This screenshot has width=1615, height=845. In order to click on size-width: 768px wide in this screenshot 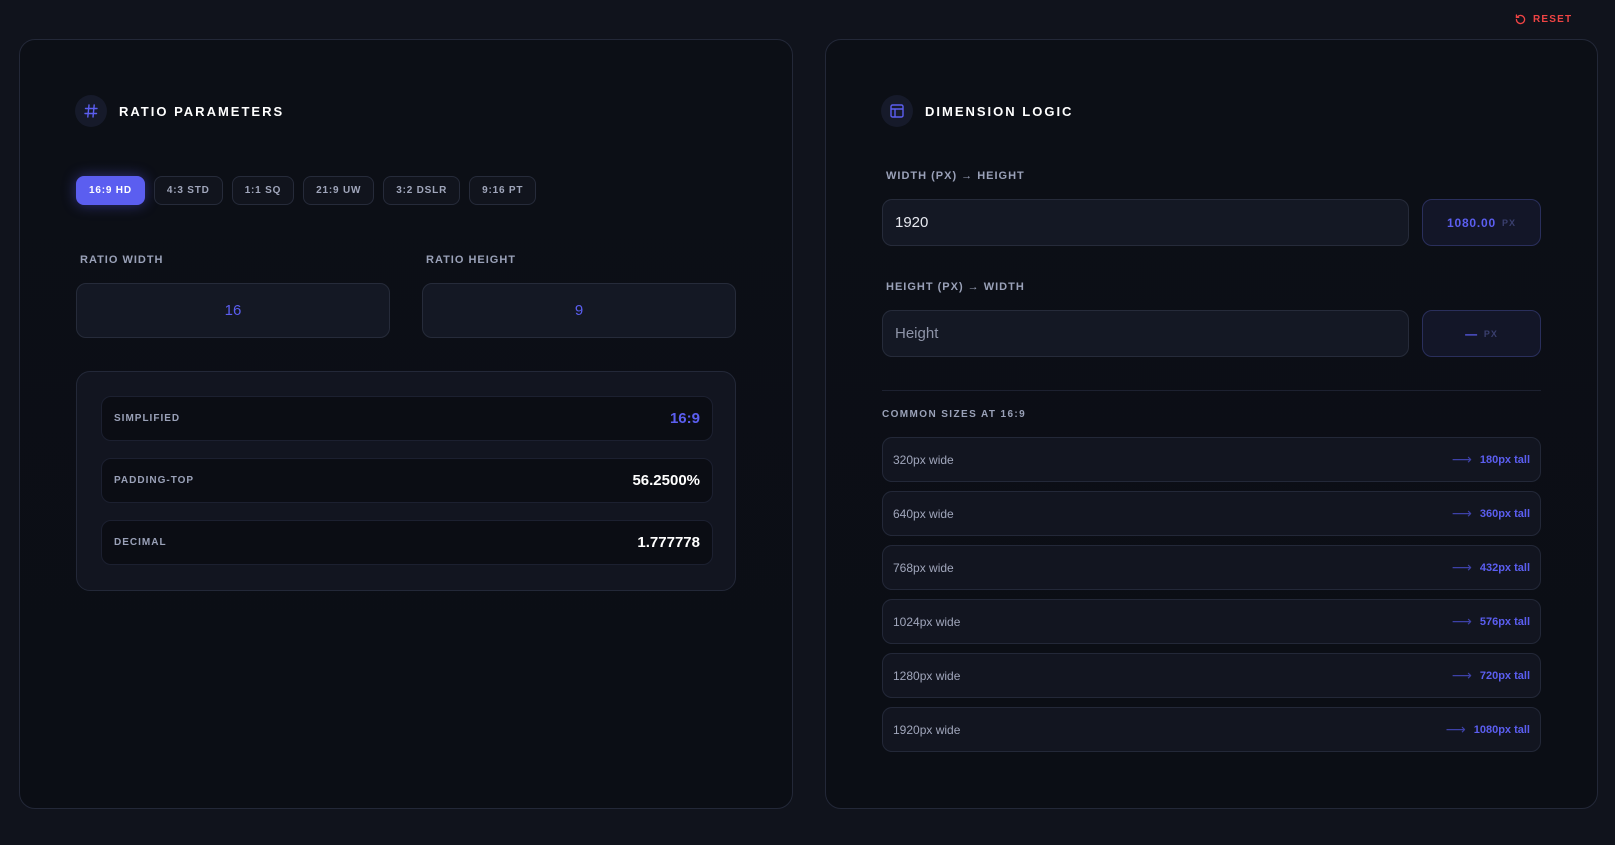, I will do `click(923, 567)`.